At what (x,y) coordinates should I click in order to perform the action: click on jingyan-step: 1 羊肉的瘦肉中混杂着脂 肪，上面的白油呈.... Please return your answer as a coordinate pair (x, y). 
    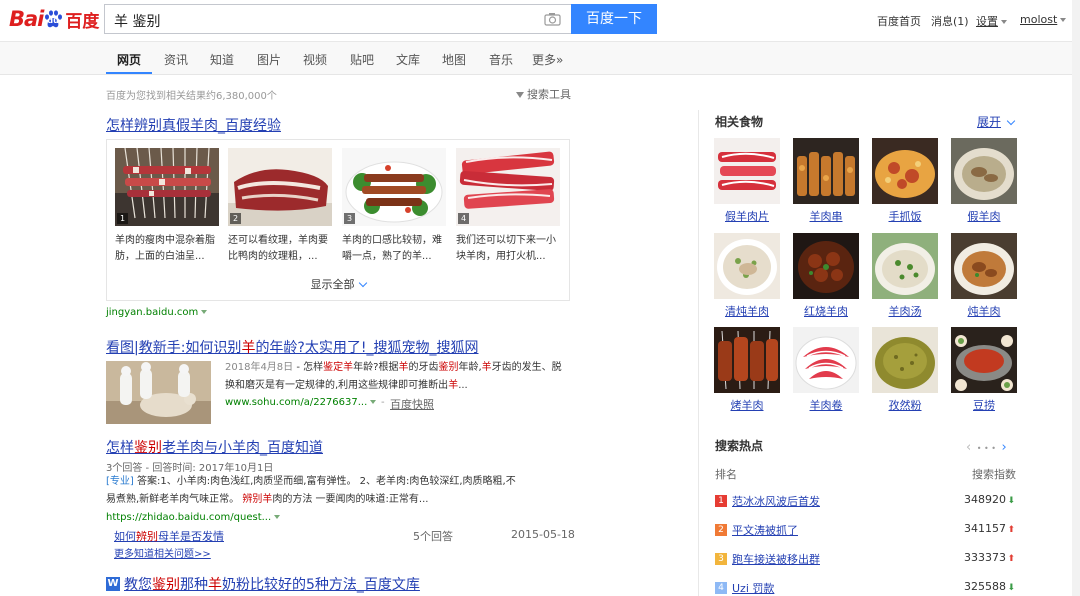
    Looking at the image, I should click on (167, 206).